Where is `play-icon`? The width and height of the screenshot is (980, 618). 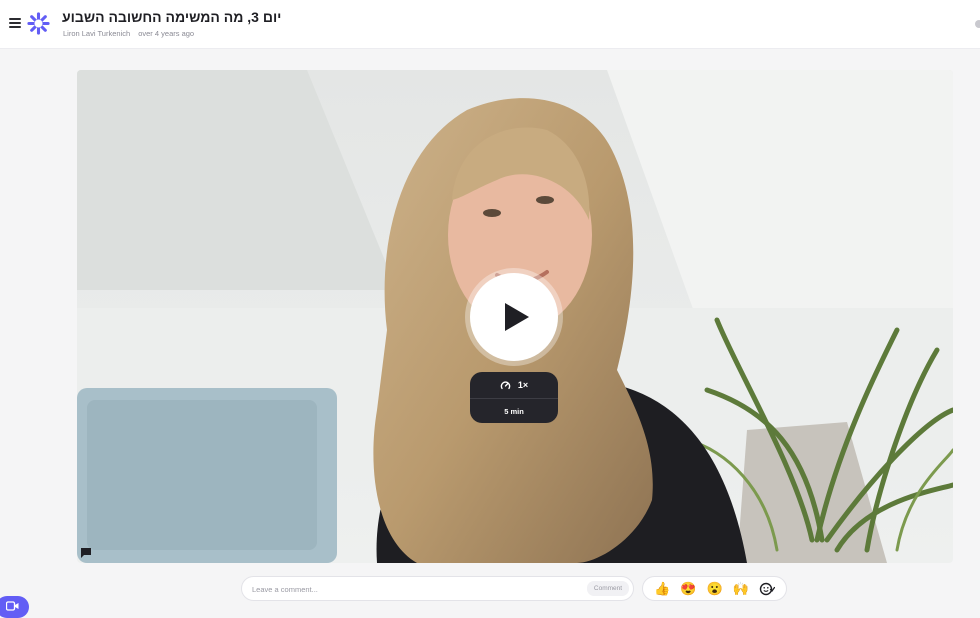 play-icon is located at coordinates (517, 317).